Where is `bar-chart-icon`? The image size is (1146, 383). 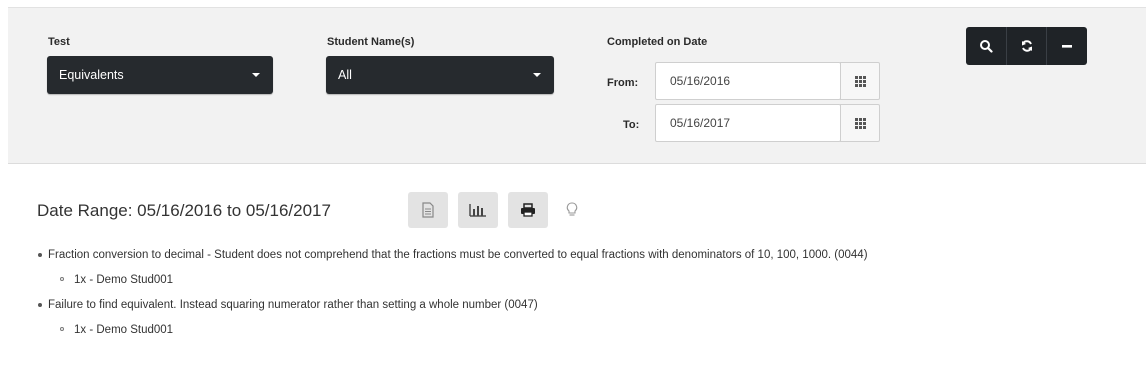
bar-chart-icon is located at coordinates (477, 210).